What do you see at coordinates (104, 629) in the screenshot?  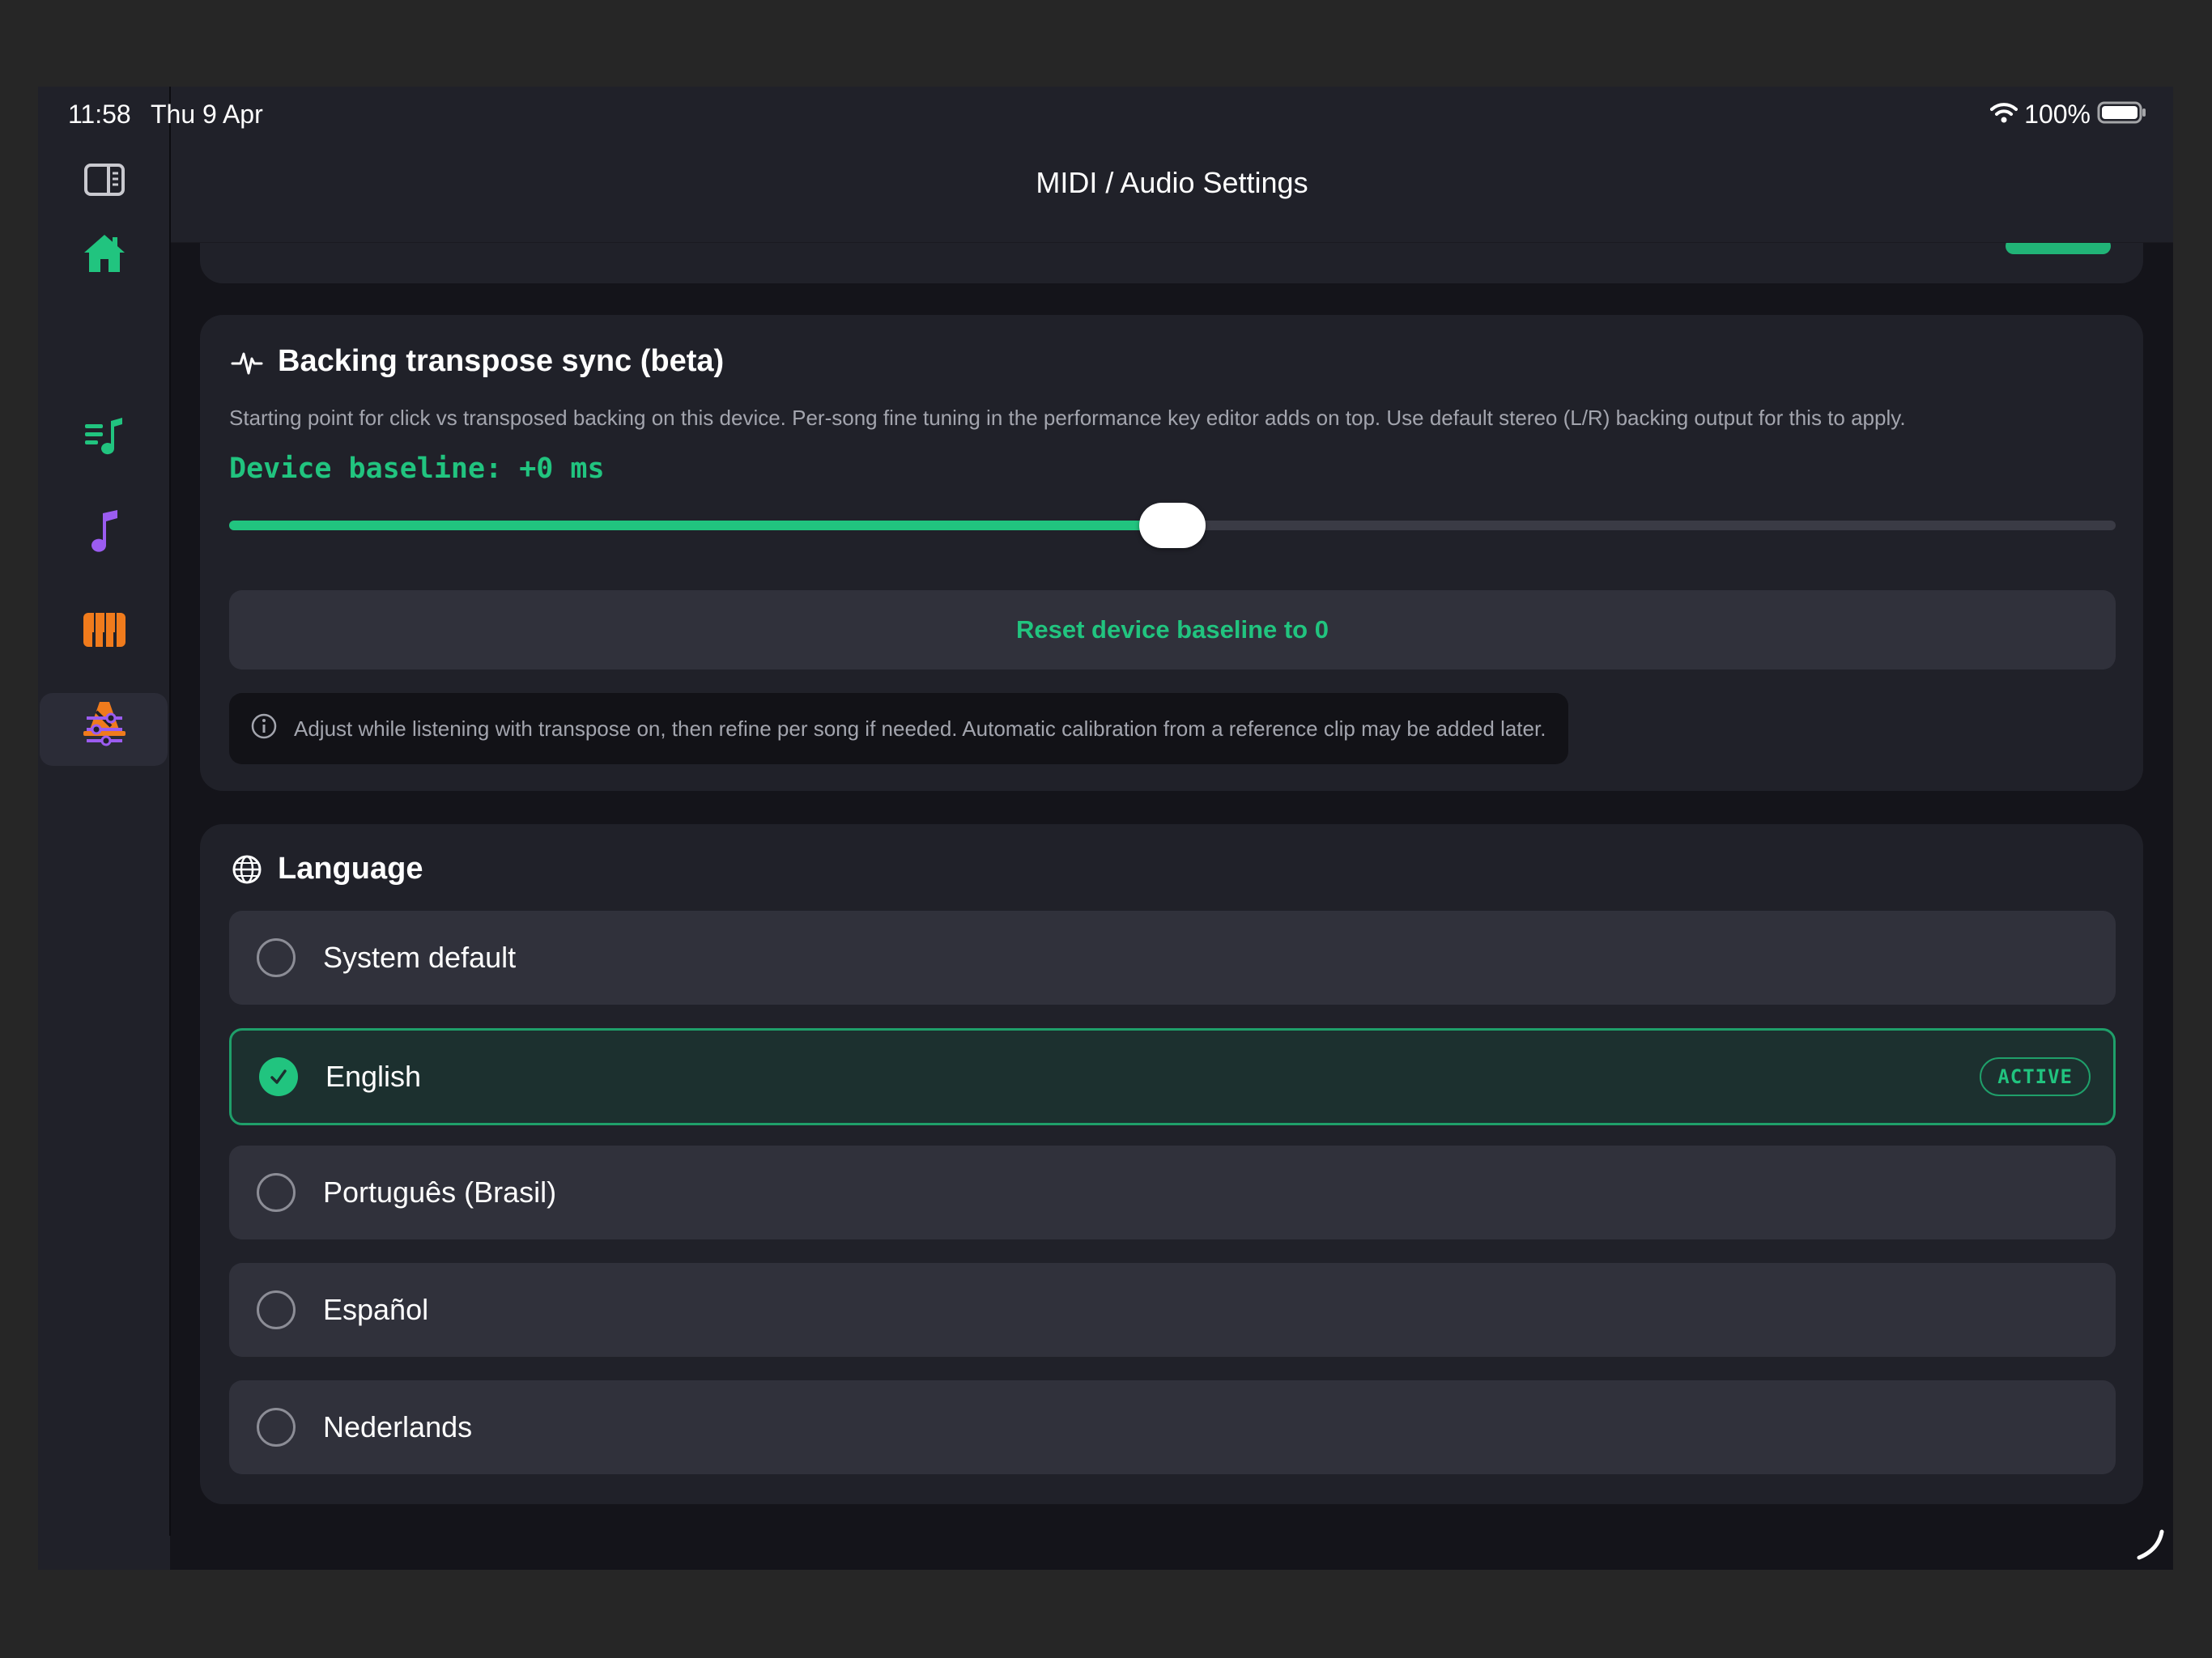 I see `piano-icon` at bounding box center [104, 629].